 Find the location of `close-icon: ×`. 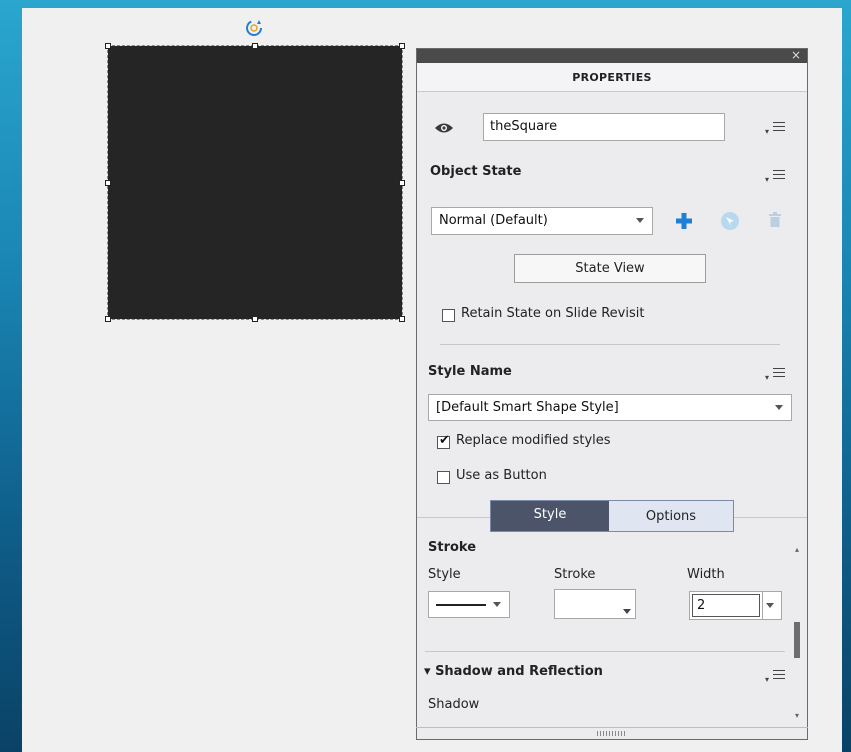

close-icon: × is located at coordinates (796, 55).